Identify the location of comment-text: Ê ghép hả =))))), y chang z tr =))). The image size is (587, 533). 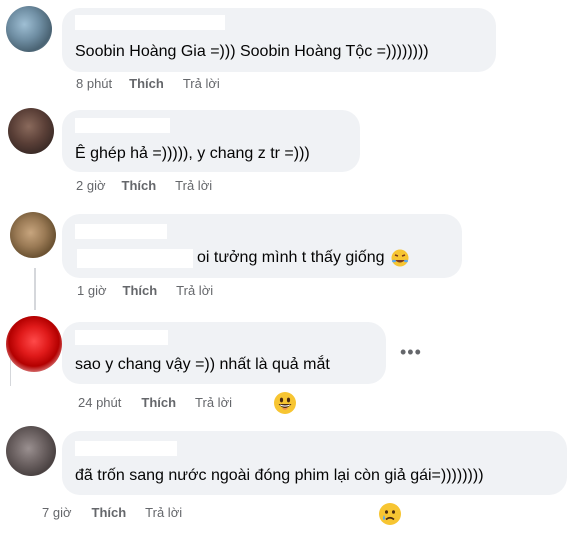
(192, 153).